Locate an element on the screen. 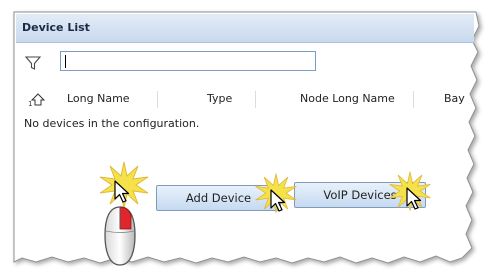 Image resolution: width=495 pixels, height=271 pixels. filter-input is located at coordinates (188, 61).